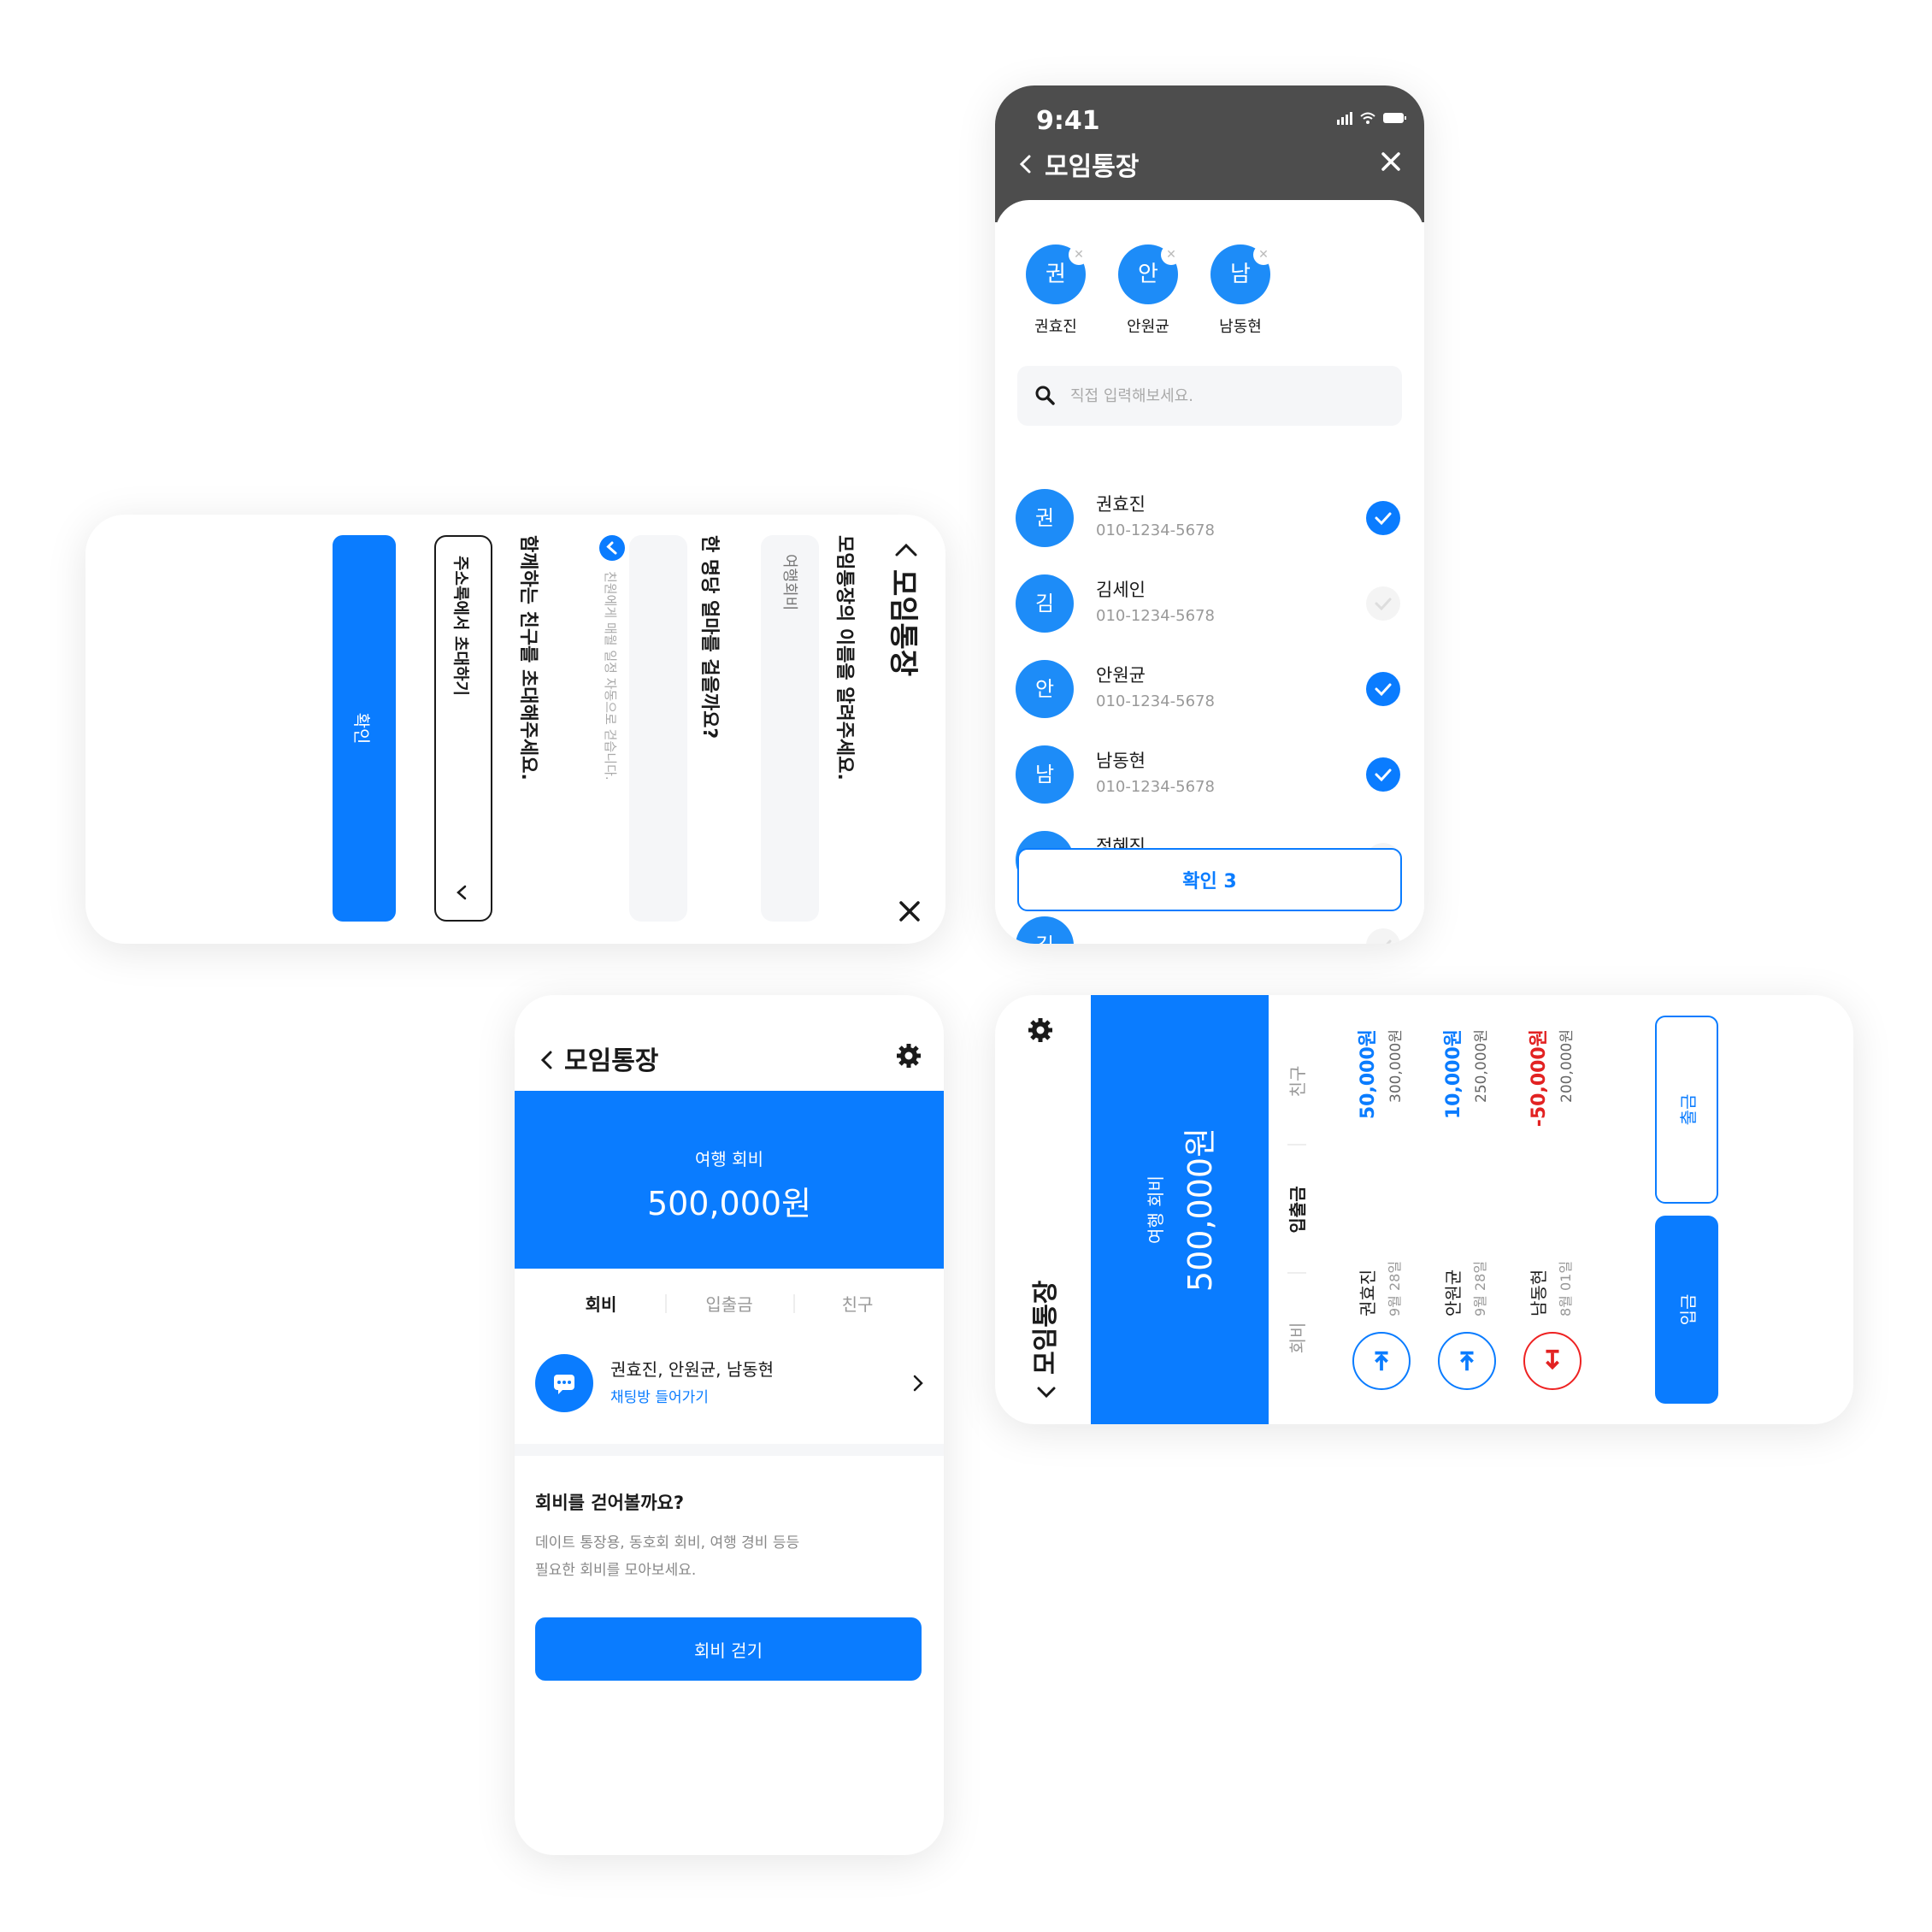 Image resolution: width=1932 pixels, height=1932 pixels. What do you see at coordinates (1121, 504) in the screenshot?
I see `contact-name: 권효진` at bounding box center [1121, 504].